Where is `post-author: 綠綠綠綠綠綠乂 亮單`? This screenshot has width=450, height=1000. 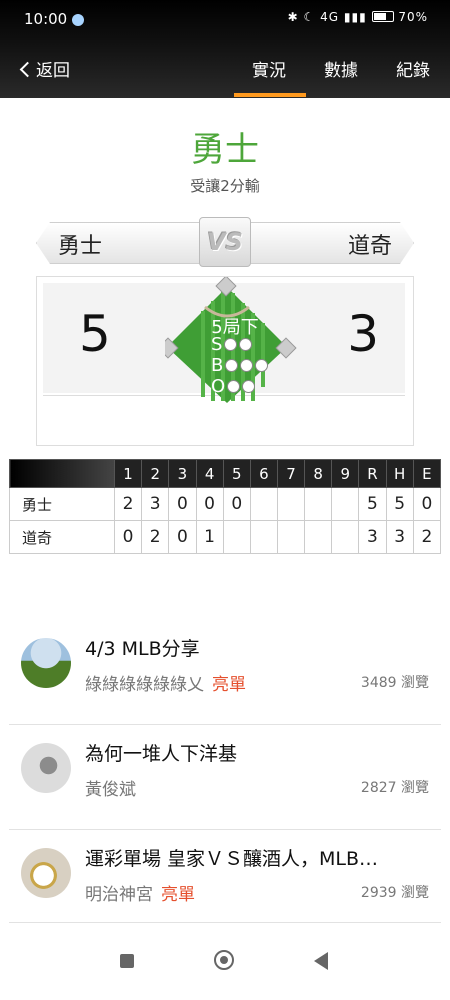
post-author: 綠綠綠綠綠綠乂 亮單 is located at coordinates (165, 682).